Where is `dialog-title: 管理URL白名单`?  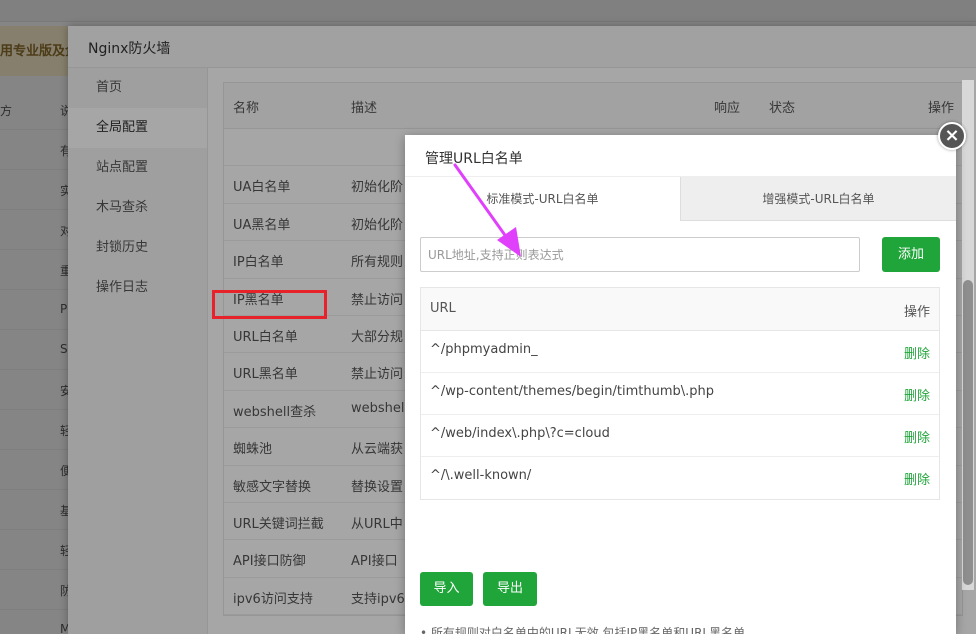
dialog-title: 管理URL白名单 is located at coordinates (474, 159).